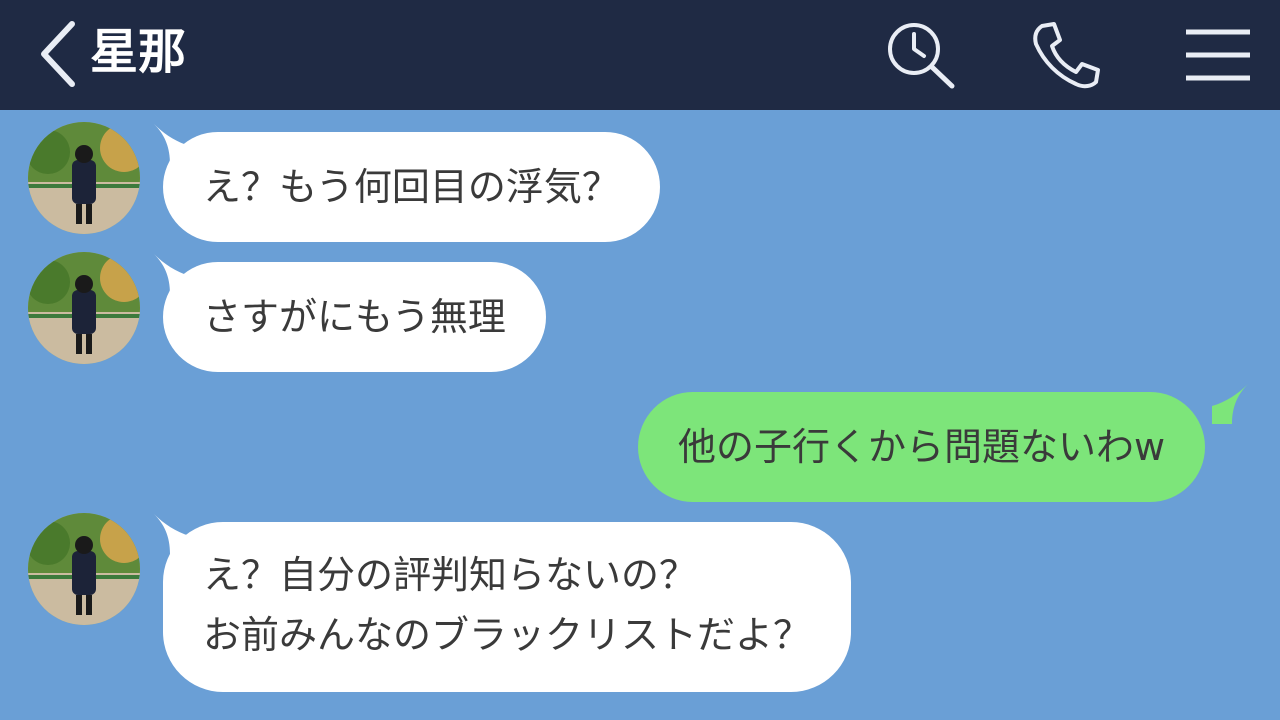  What do you see at coordinates (450, 575) in the screenshot?
I see `message-text-line: え？自分の評判知らないの？` at bounding box center [450, 575].